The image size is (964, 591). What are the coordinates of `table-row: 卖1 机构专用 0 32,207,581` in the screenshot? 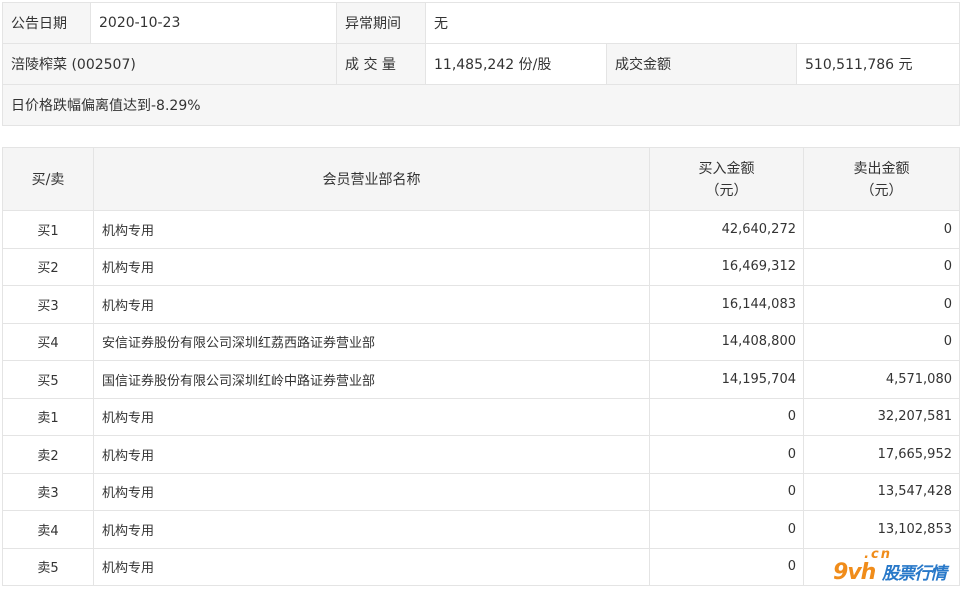 It's located at (481, 416).